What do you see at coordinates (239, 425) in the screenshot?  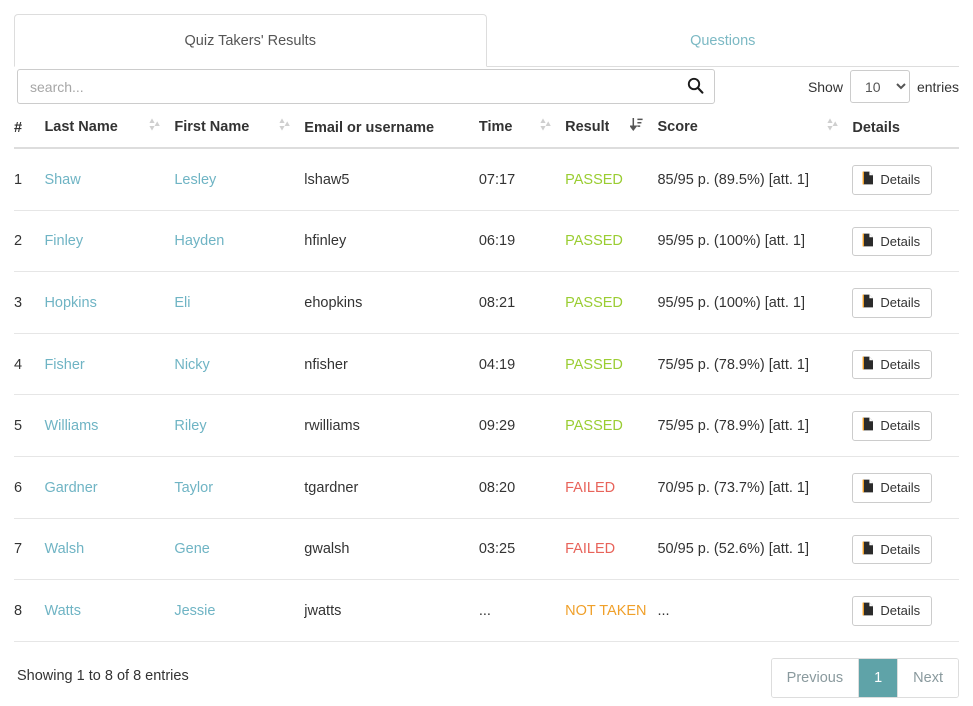 I see `cell-first-name: Riley` at bounding box center [239, 425].